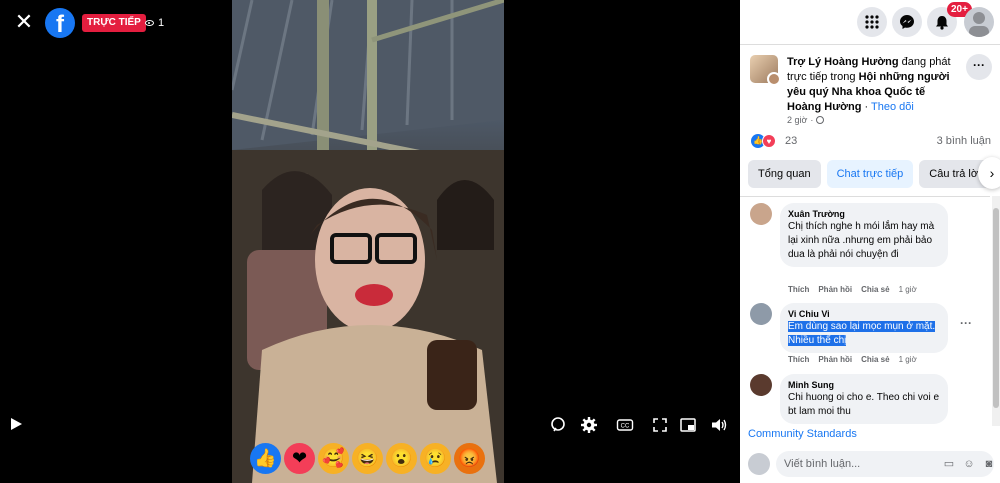 Image resolution: width=1000 pixels, height=483 pixels. I want to click on expand-icon, so click(660, 425).